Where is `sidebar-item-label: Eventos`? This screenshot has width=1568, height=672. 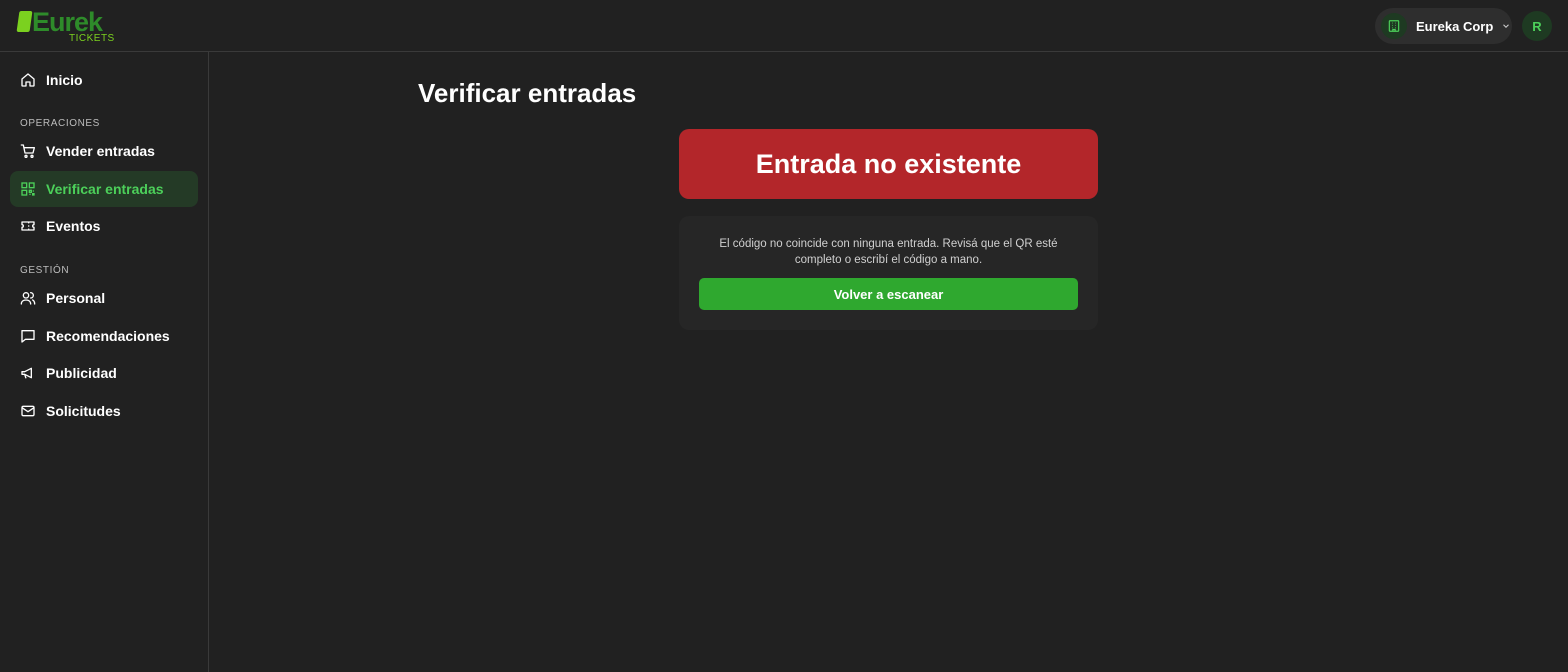 sidebar-item-label: Eventos is located at coordinates (73, 226).